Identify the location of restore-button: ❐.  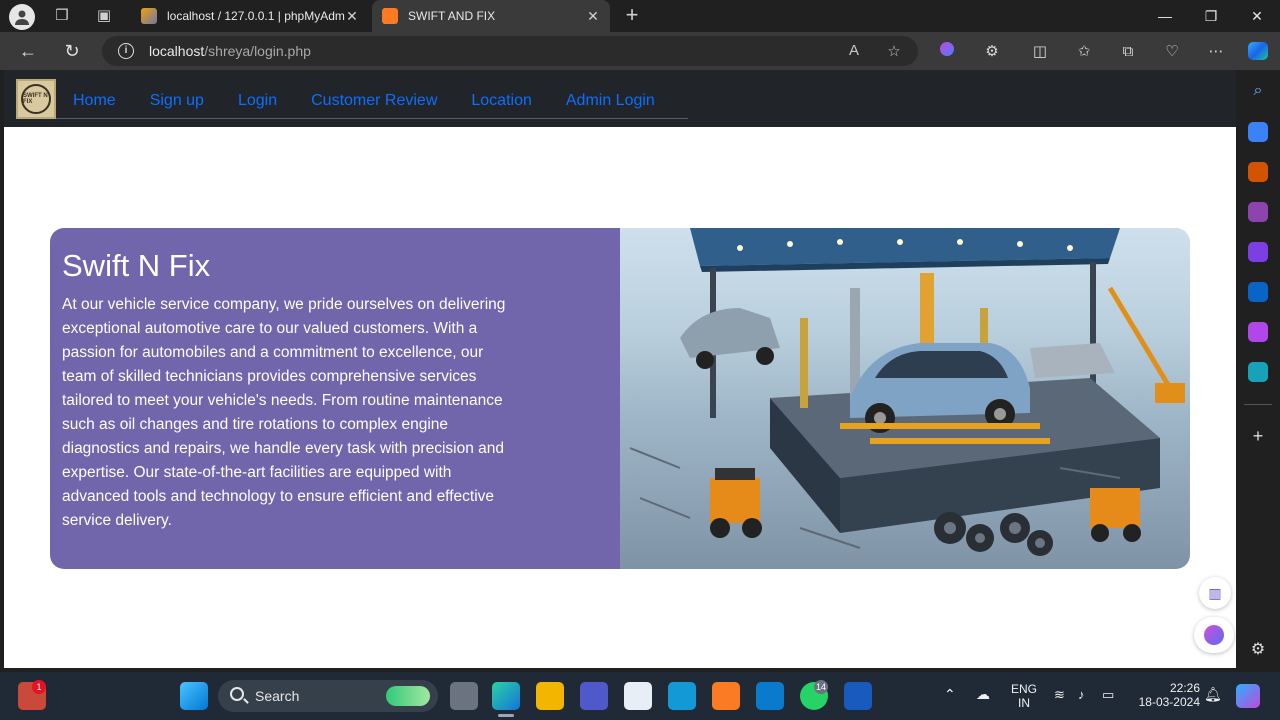
(1211, 16).